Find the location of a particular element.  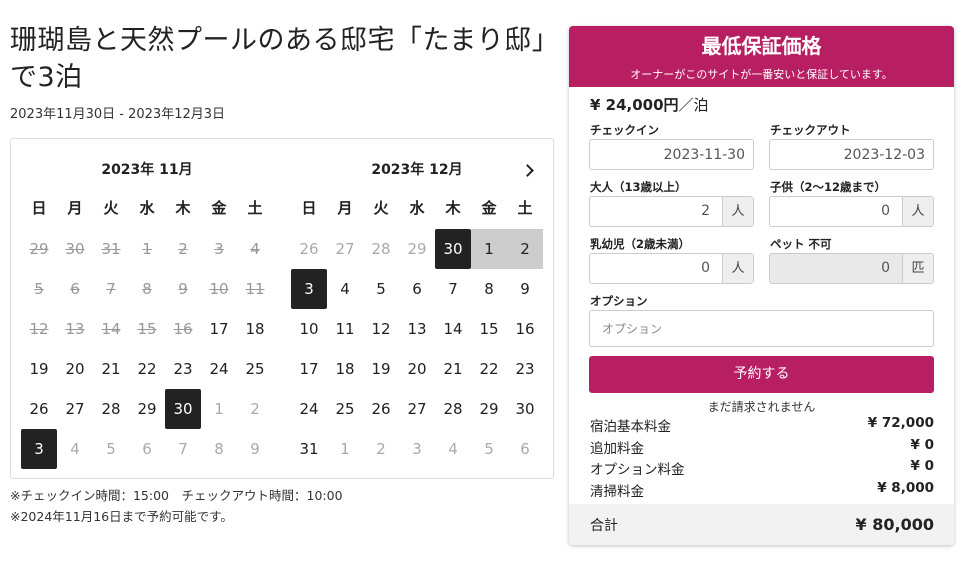

checkin-field: 2023-11-30 is located at coordinates (671, 154).